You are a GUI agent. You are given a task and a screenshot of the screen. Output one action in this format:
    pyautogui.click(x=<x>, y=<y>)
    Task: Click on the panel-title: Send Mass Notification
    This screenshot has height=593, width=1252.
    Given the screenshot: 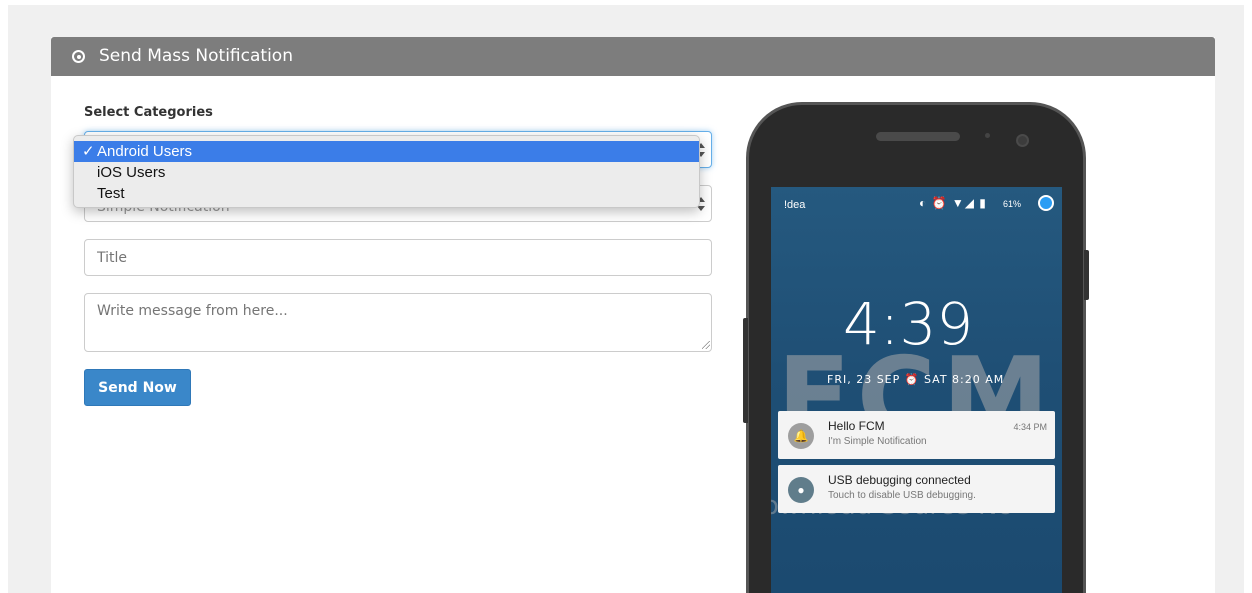 What is the action you would take?
    pyautogui.click(x=196, y=56)
    